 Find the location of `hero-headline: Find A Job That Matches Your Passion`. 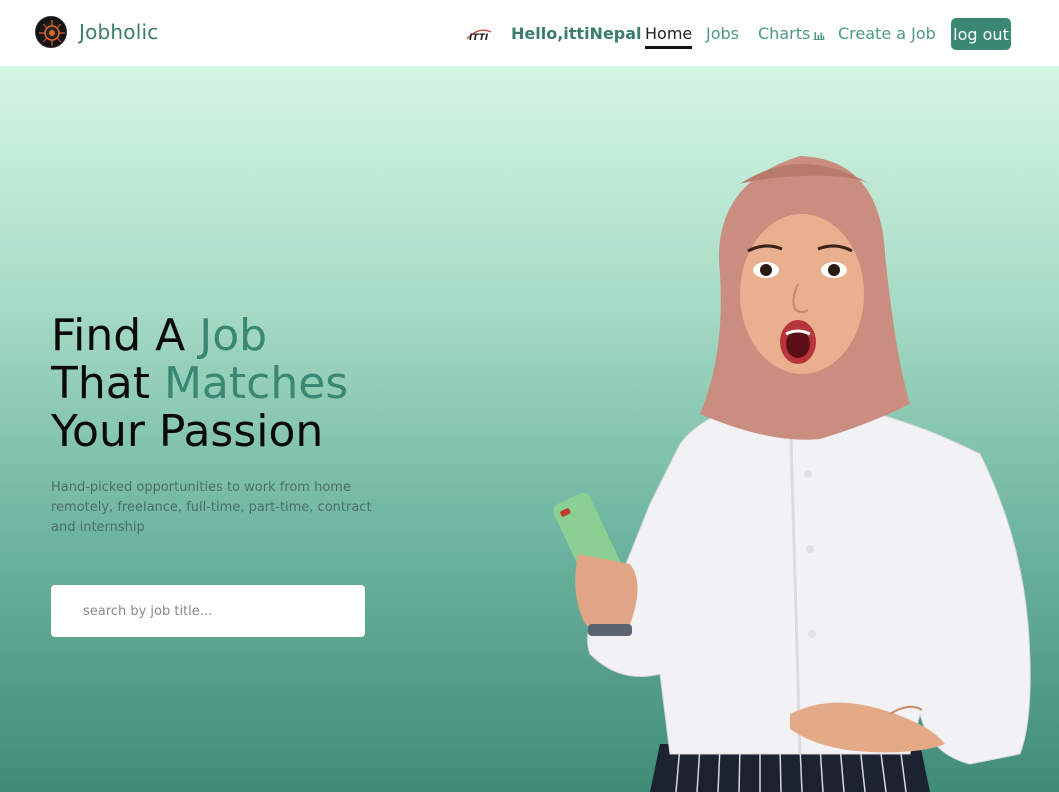

hero-headline: Find A Job That Matches Your Passion is located at coordinates (199, 384).